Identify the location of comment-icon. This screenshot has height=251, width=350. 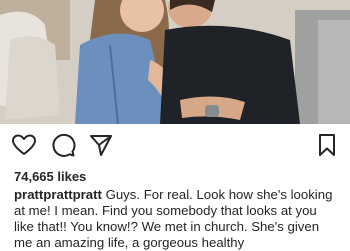
(63, 145).